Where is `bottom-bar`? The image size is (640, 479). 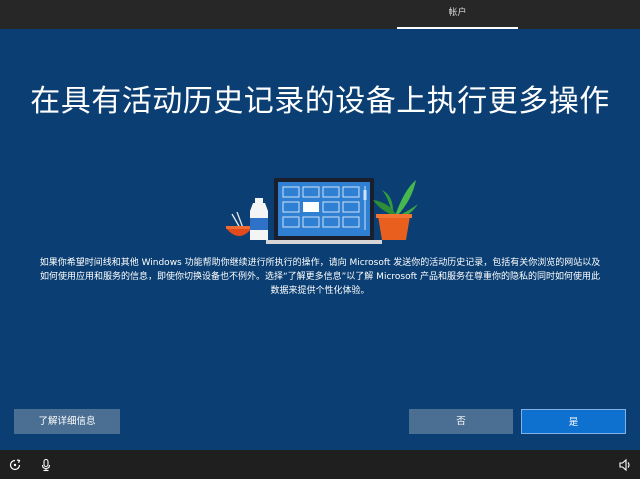 bottom-bar is located at coordinates (320, 464).